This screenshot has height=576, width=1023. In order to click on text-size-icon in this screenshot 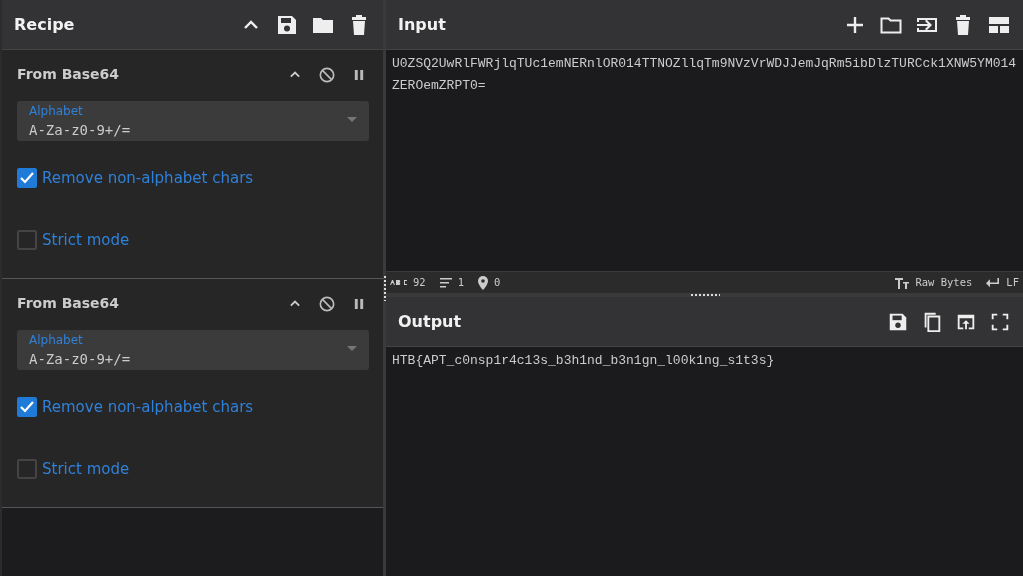, I will do `click(902, 282)`.